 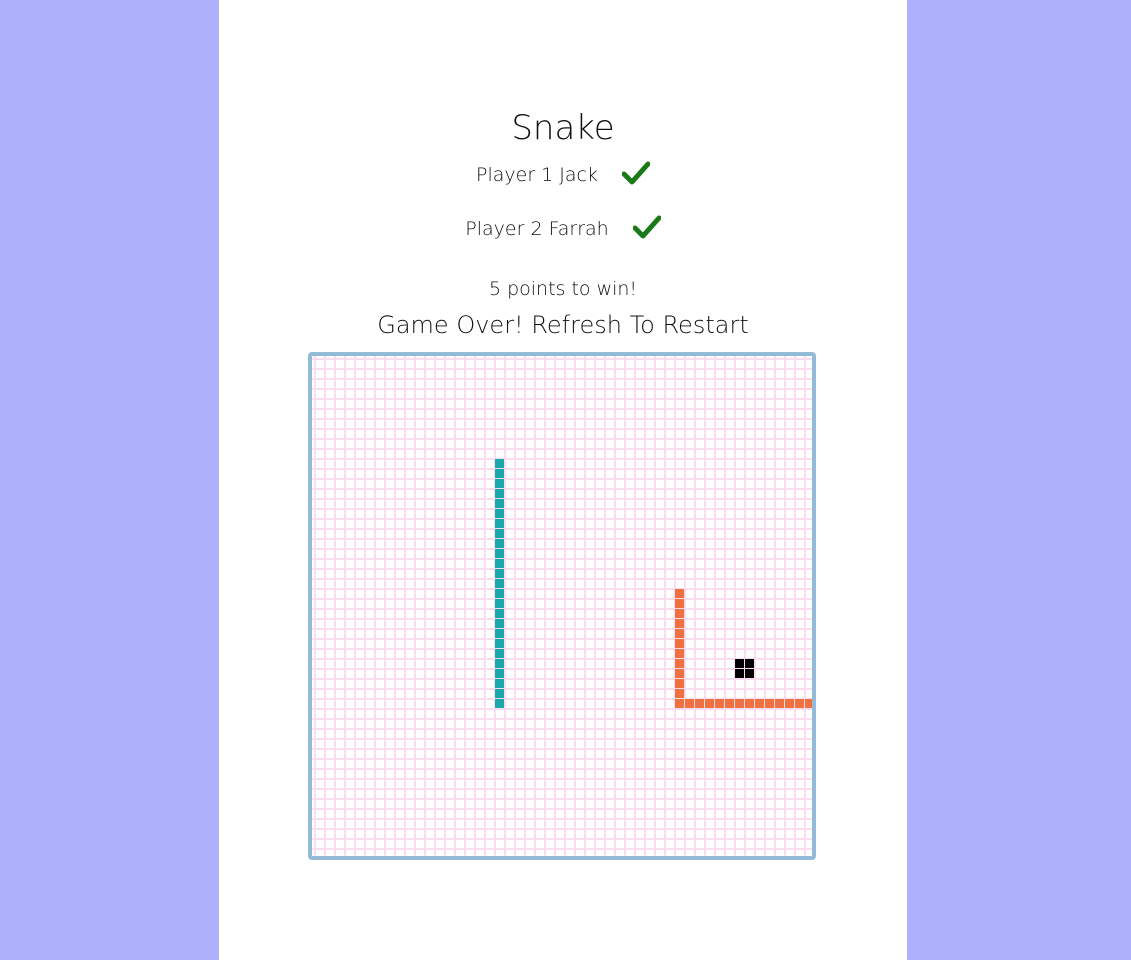 I want to click on game-title: Snake, so click(x=563, y=128).